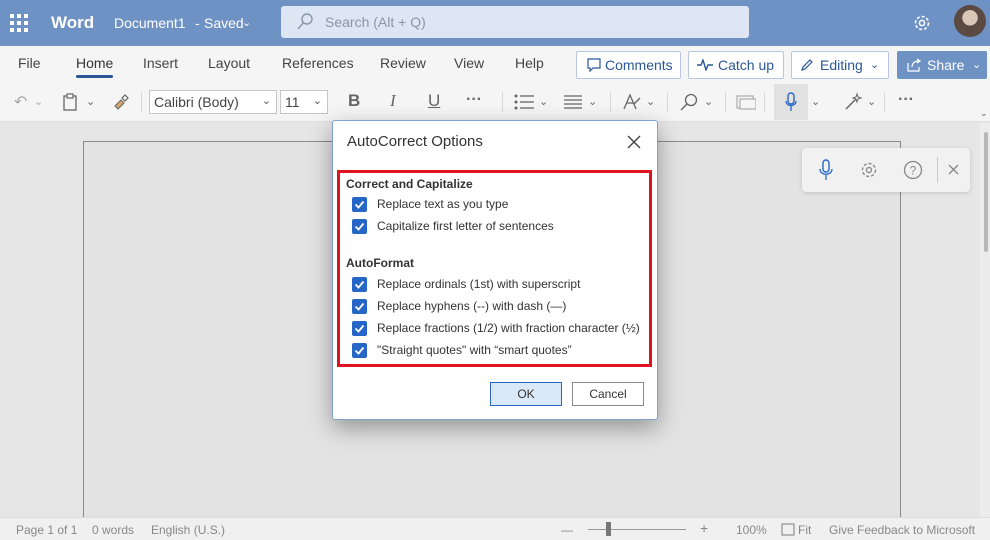 The height and width of the screenshot is (540, 990). What do you see at coordinates (639, 65) in the screenshot?
I see `comments-label: Comments` at bounding box center [639, 65].